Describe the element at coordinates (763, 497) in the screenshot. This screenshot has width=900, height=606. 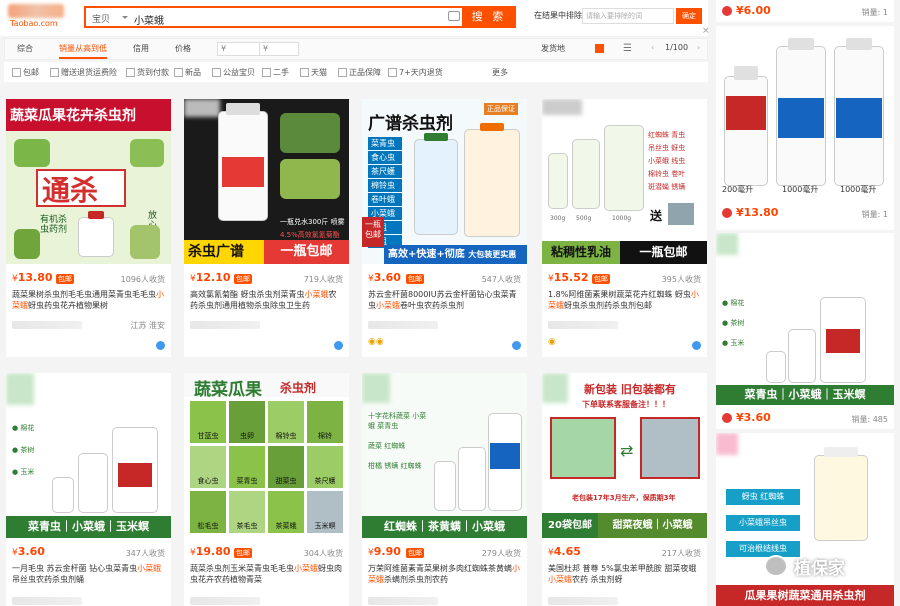
I see `feature-tag: 蚜虫 红蜘蛛` at that location.